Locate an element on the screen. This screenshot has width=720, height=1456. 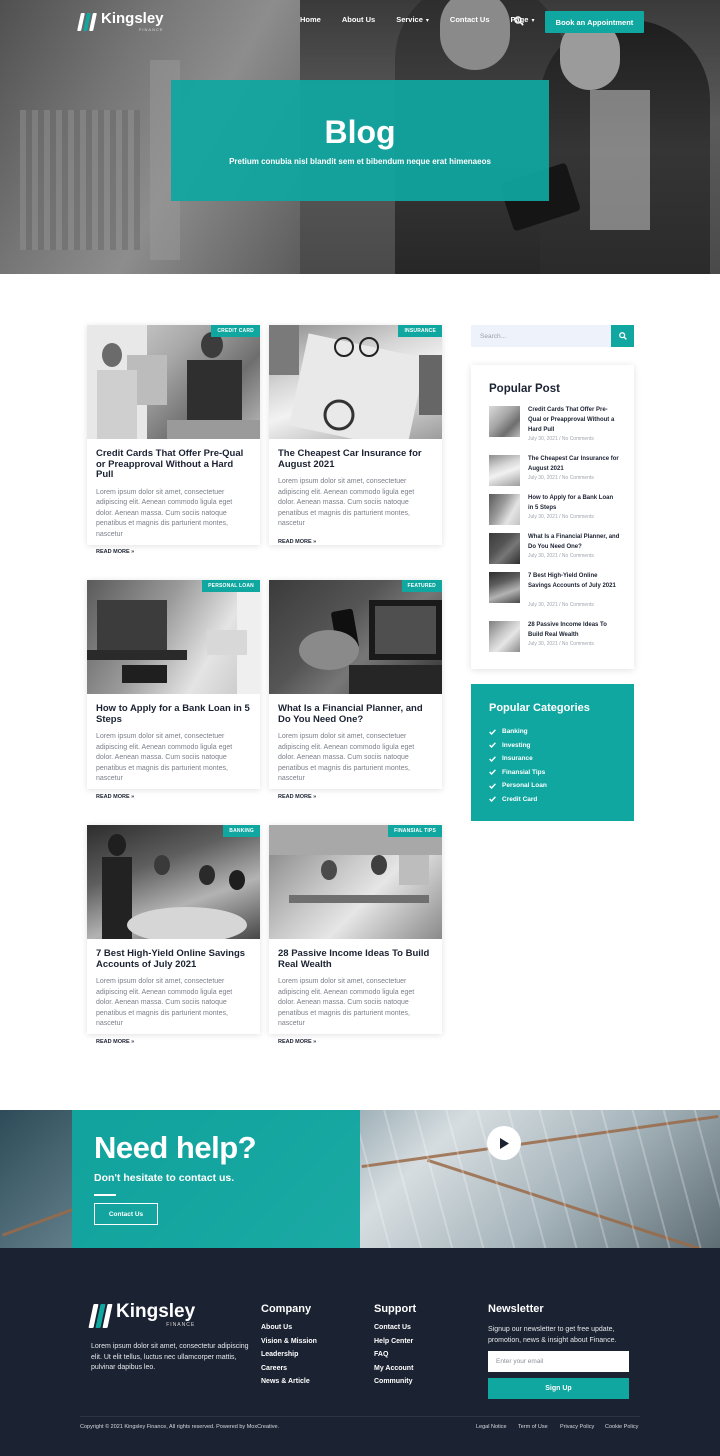
site-logo: Kingsley FINANCE is located at coordinates (120, 21).